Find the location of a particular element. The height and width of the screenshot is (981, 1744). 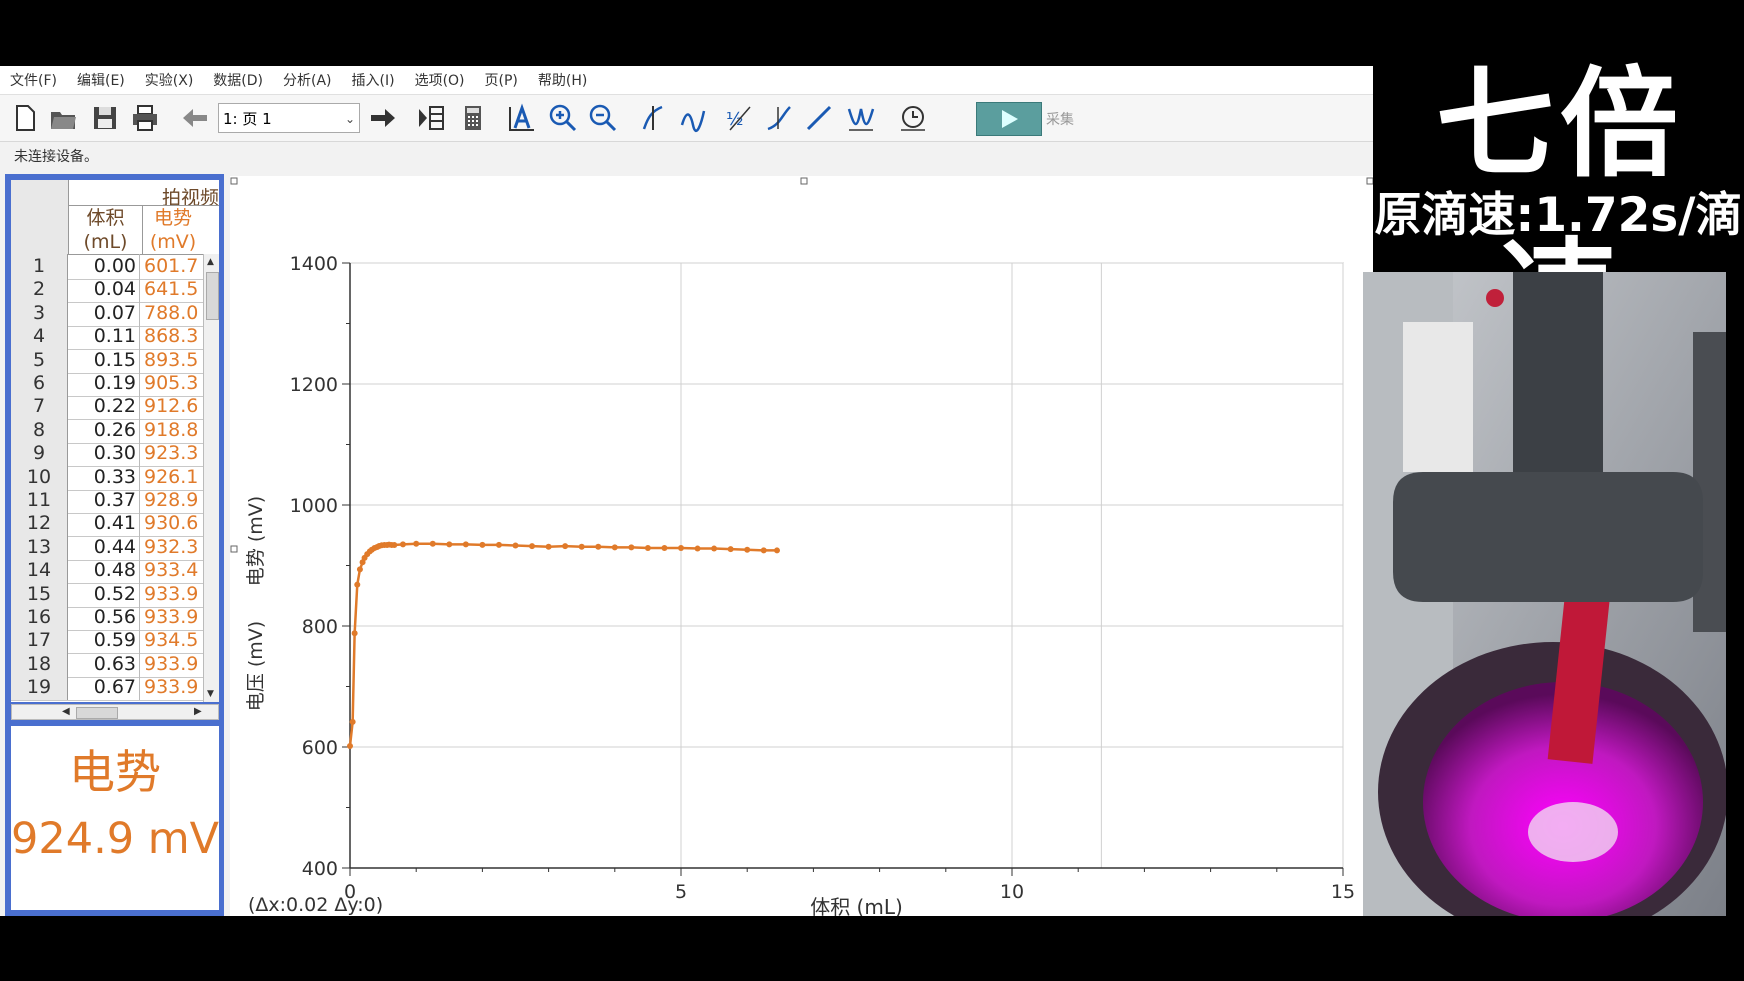

table-row: 10 0.33 926.1 is located at coordinates (107, 477).